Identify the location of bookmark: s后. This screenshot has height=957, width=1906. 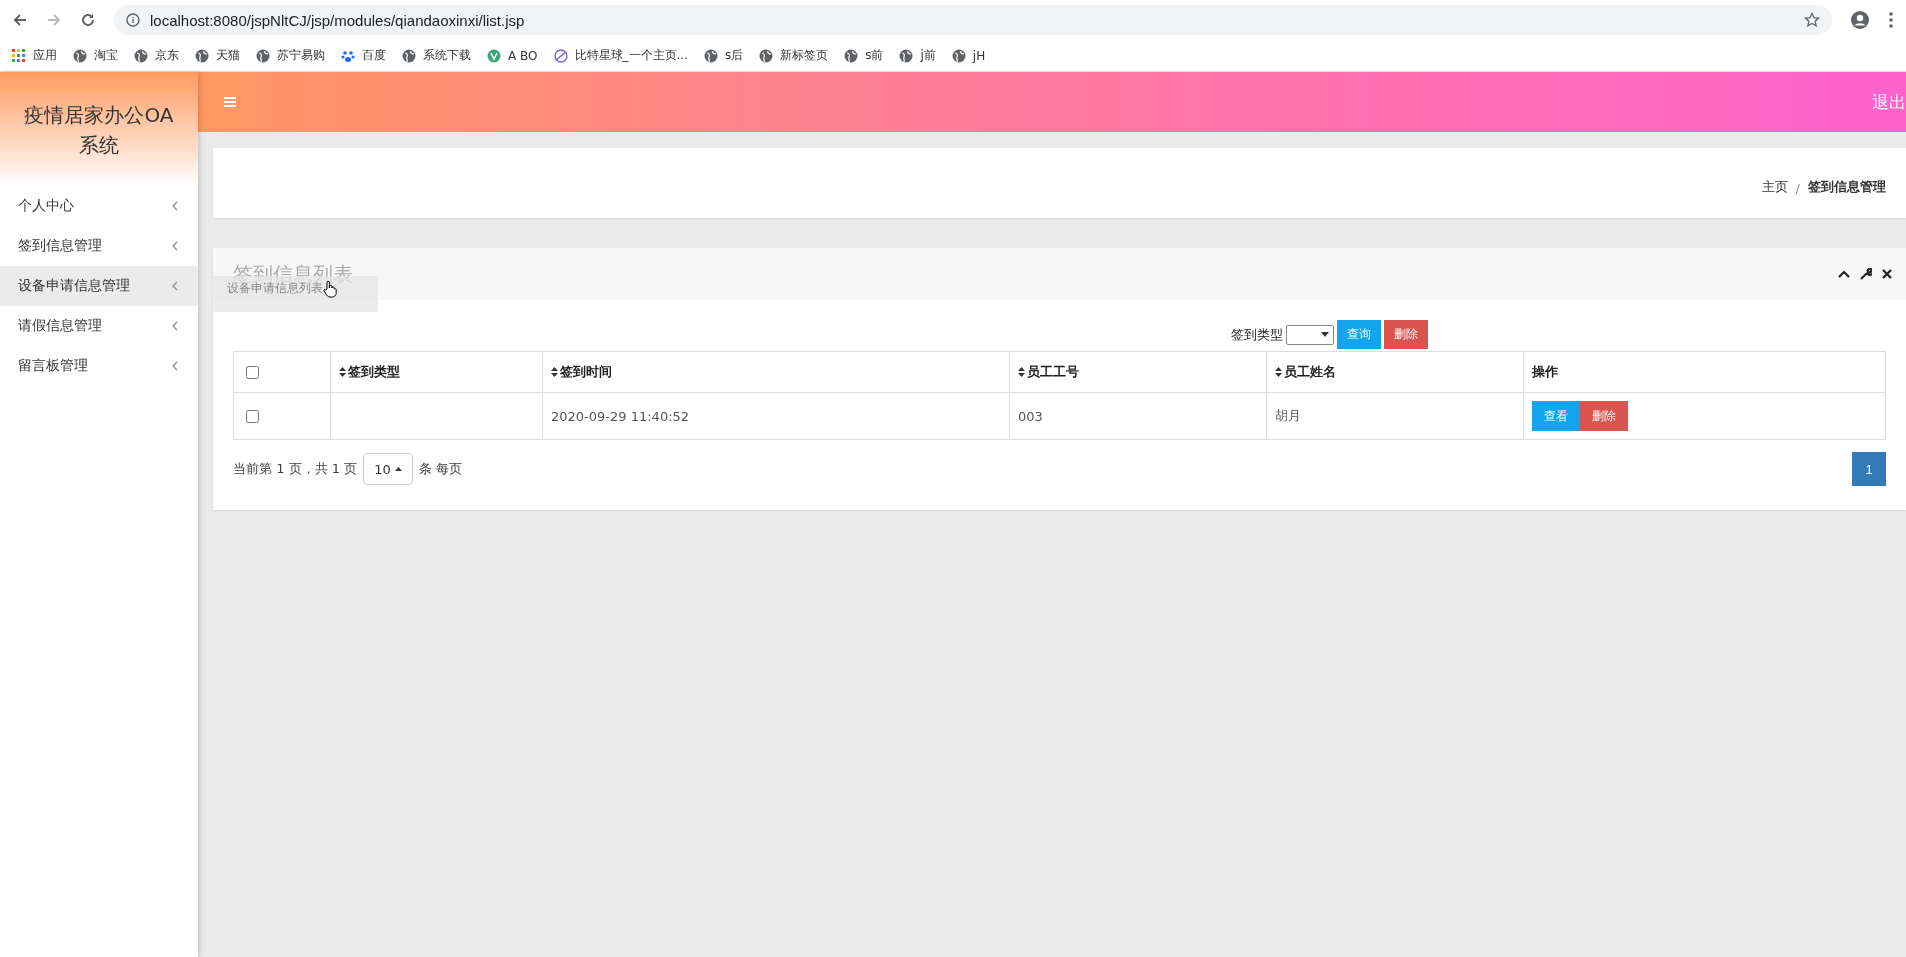
(723, 55).